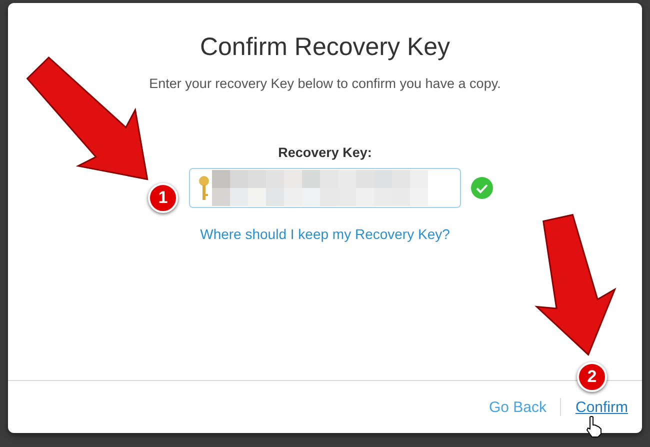  What do you see at coordinates (325, 83) in the screenshot?
I see `instruction-text: Enter your recovery Key below to confirm you have a copy.` at bounding box center [325, 83].